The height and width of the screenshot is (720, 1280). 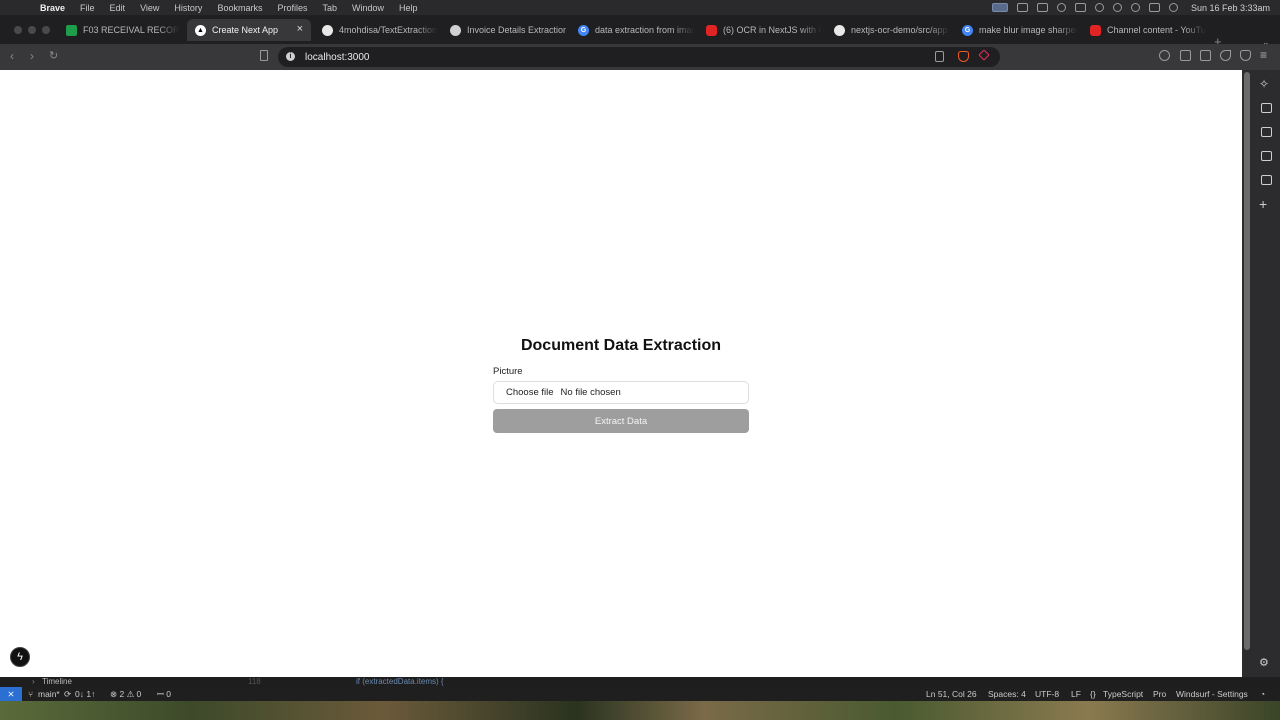 I want to click on menu-profiles: Profiles, so click(x=292, y=8).